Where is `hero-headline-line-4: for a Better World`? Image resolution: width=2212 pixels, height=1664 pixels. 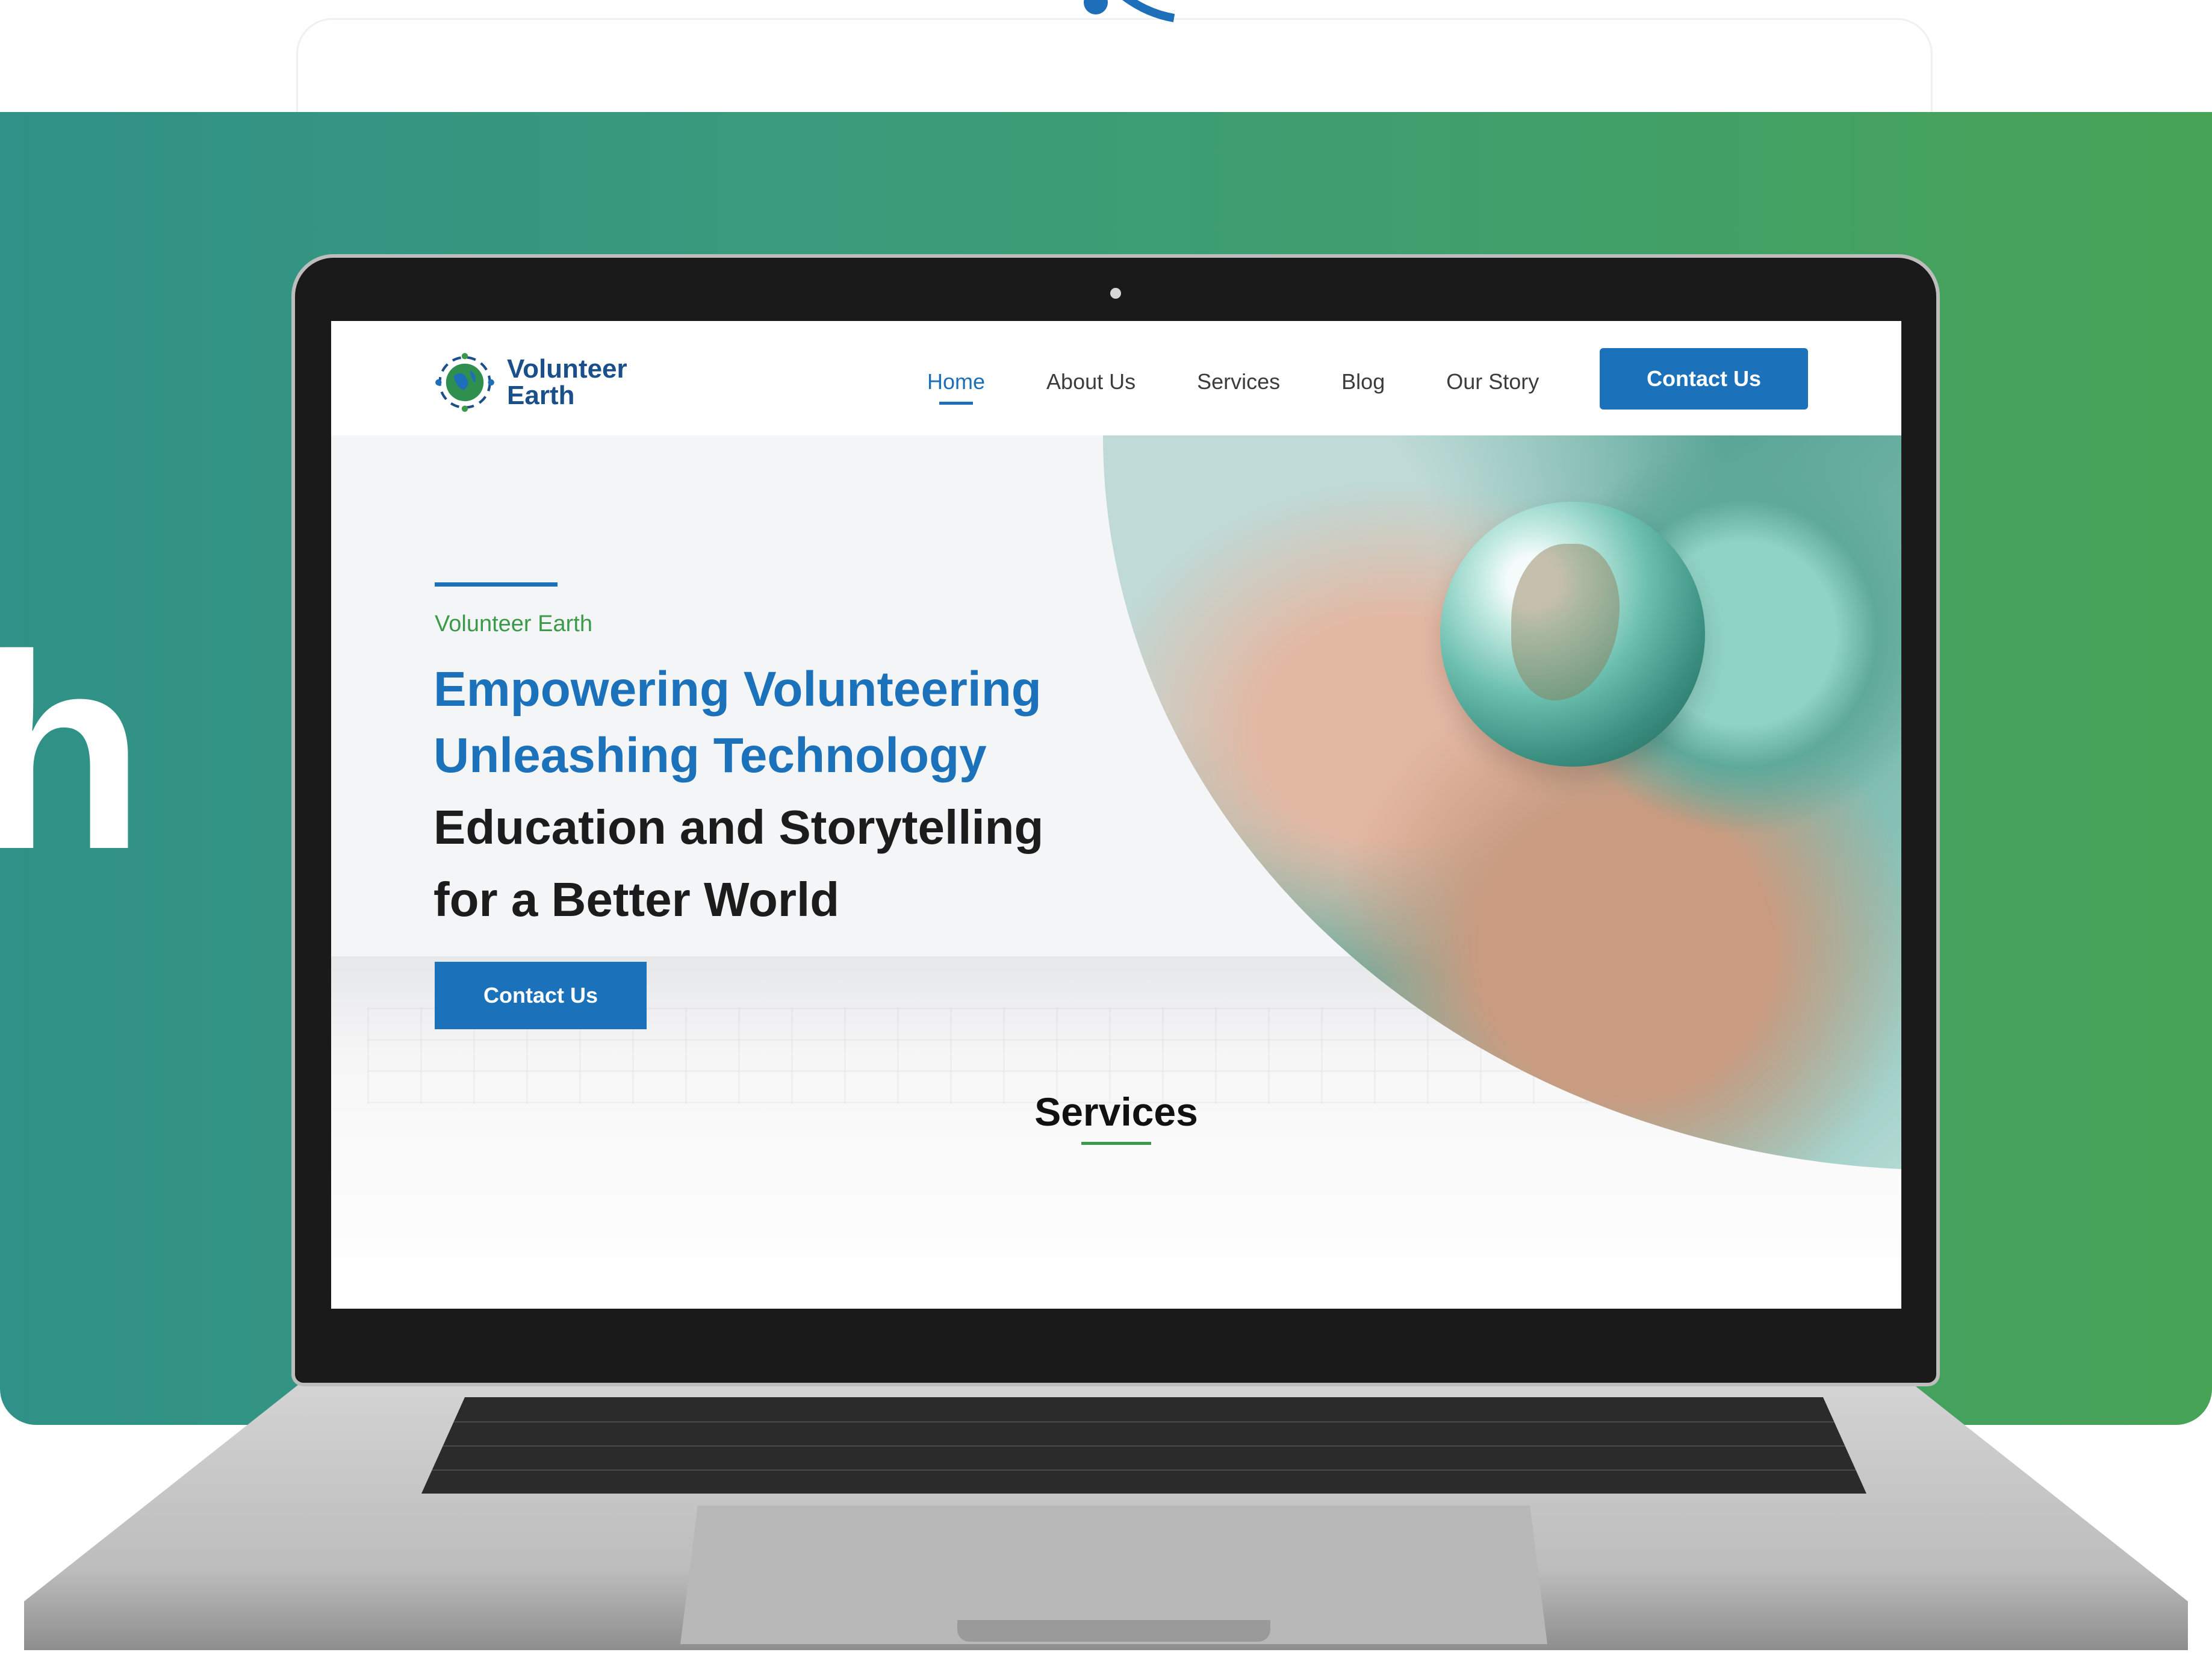 hero-headline-line-4: for a Better World is located at coordinates (636, 900).